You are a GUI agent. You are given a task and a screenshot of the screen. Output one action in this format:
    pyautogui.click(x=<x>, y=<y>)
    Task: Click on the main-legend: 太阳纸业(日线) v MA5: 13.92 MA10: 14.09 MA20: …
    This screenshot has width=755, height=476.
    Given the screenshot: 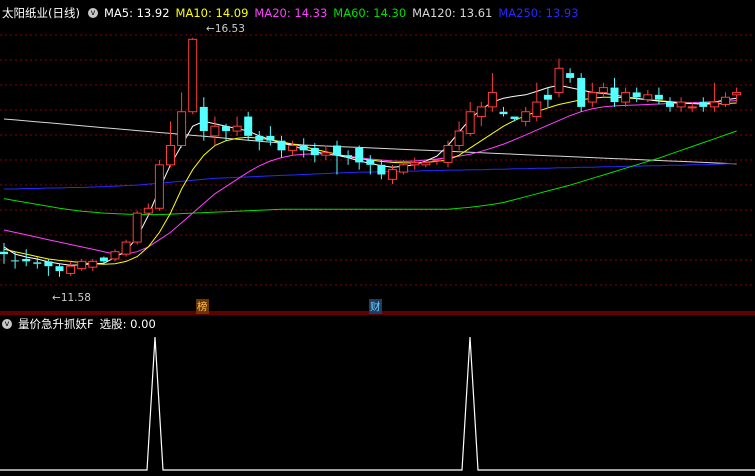 What is the action you would take?
    pyautogui.click(x=292, y=13)
    